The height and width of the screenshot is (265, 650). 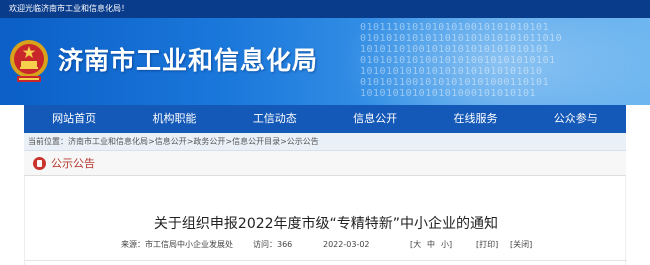 I want to click on print-link: [打印], so click(x=487, y=245).